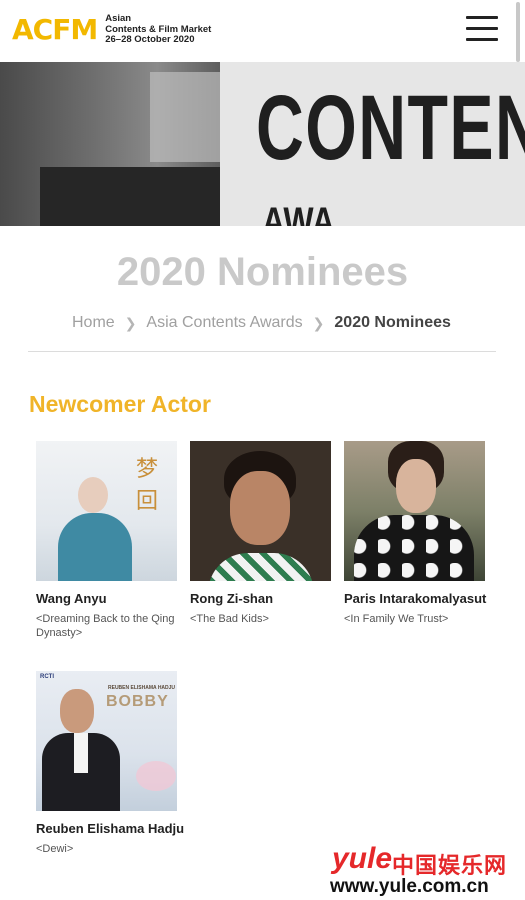 Image resolution: width=525 pixels, height=900 pixels. What do you see at coordinates (390, 128) in the screenshot?
I see `hero-sign-text: CONTENT` at bounding box center [390, 128].